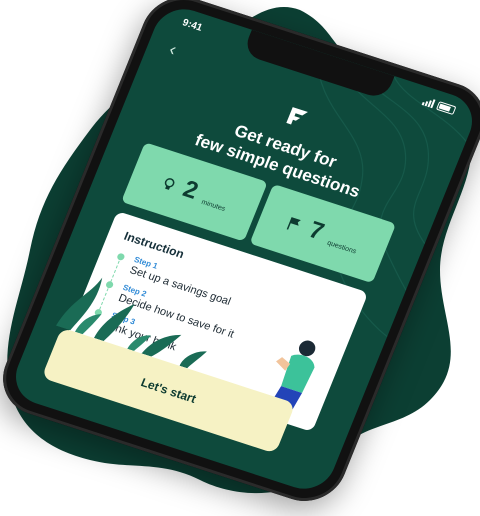 This screenshot has height=516, width=480. Describe the element at coordinates (192, 25) in the screenshot. I see `status-time: 9:41` at that location.